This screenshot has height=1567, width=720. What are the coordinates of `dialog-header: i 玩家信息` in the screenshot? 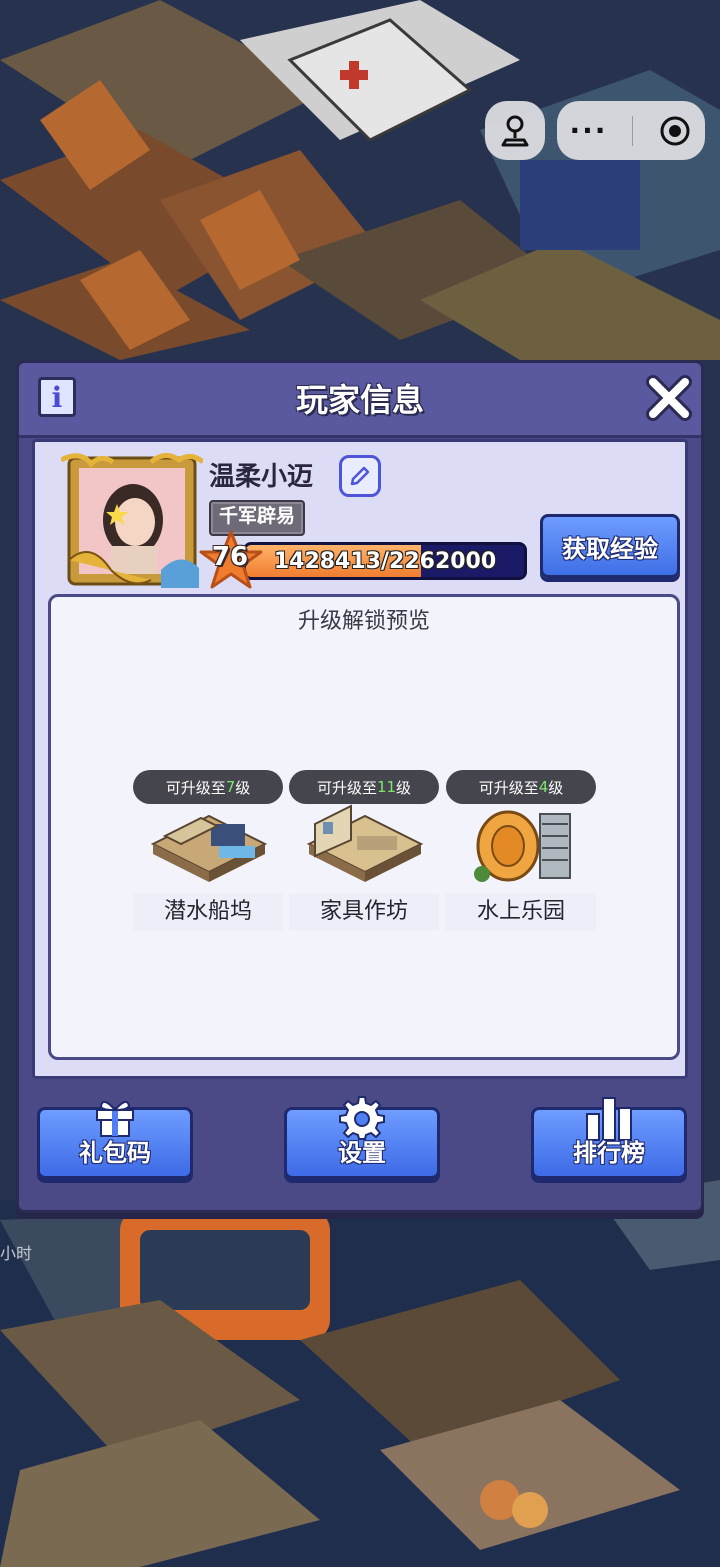 It's located at (360, 400).